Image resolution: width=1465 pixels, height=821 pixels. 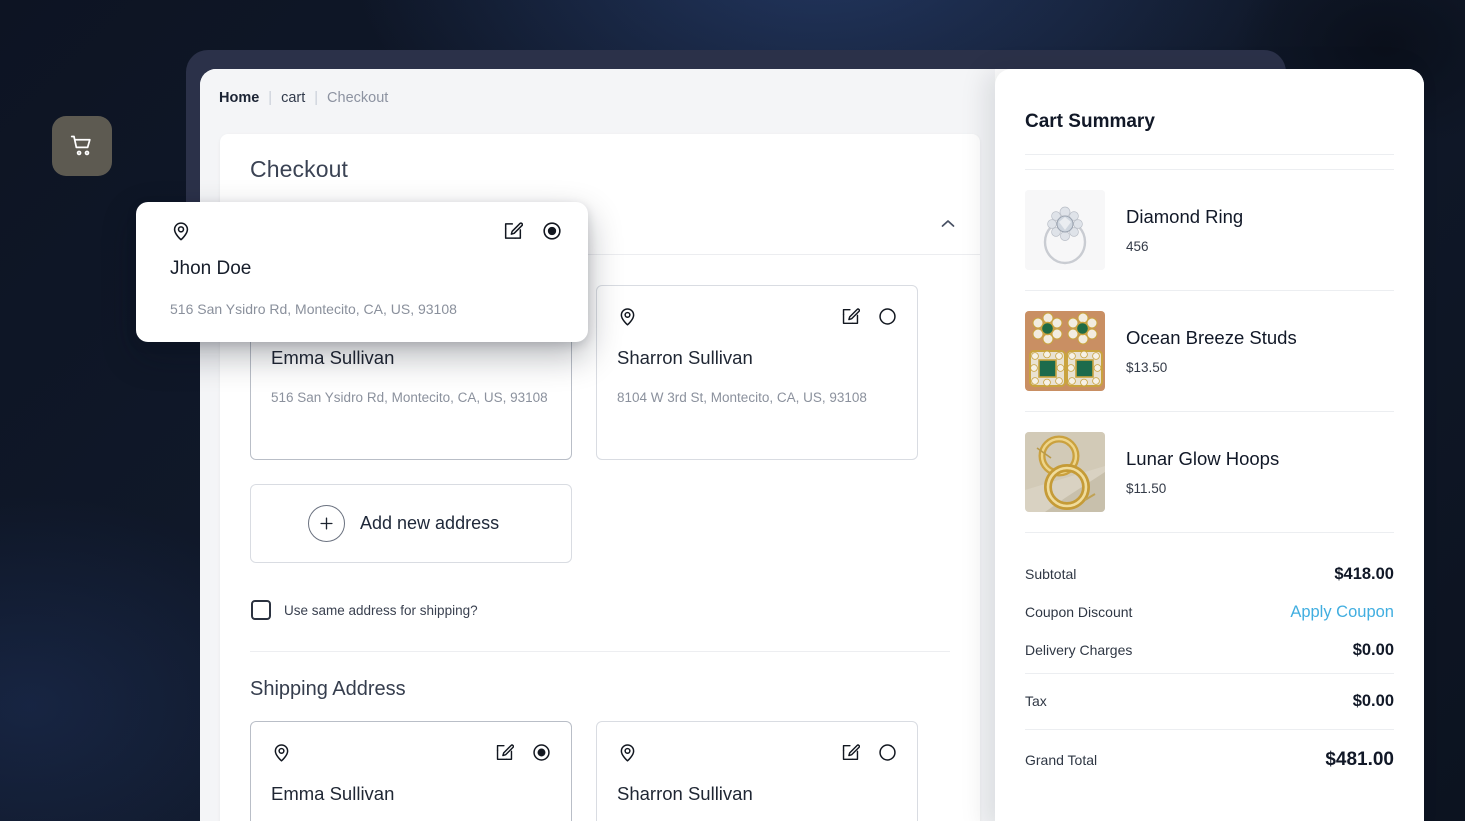 I want to click on cart-item-name: Diamond Ring, so click(x=1185, y=216).